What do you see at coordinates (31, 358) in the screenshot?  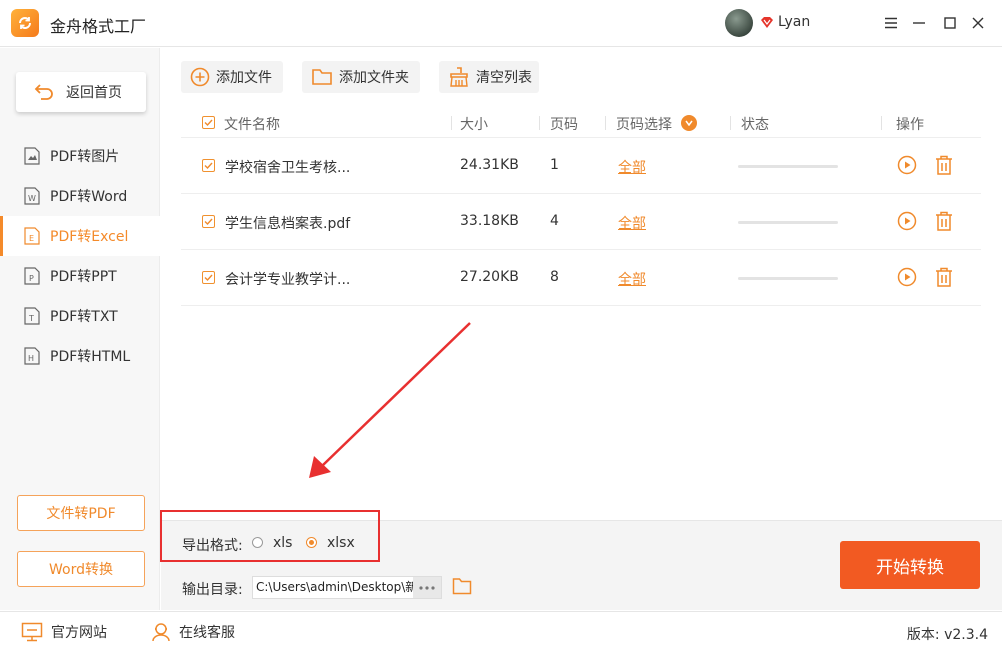 I see `svg-text: H` at bounding box center [31, 358].